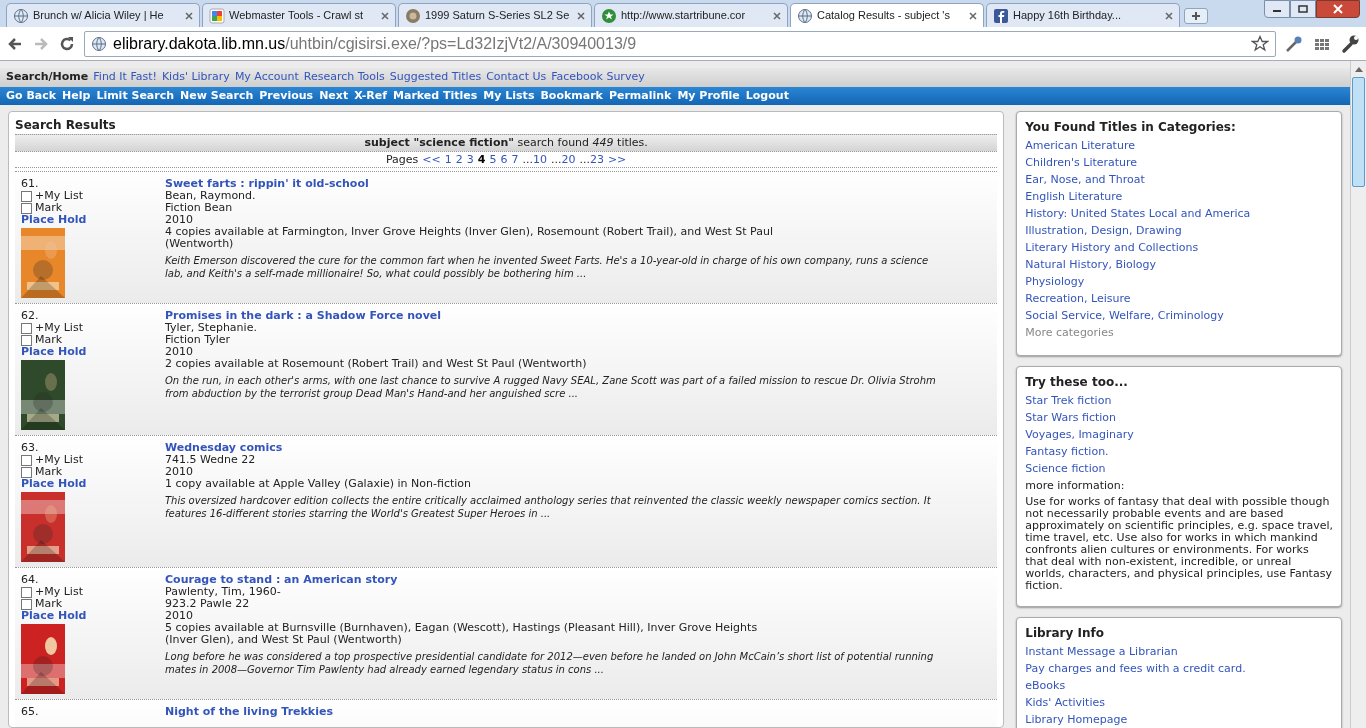  Describe the element at coordinates (1179, 213) in the screenshot. I see `sidebar-link: History: United States Local and America` at that location.